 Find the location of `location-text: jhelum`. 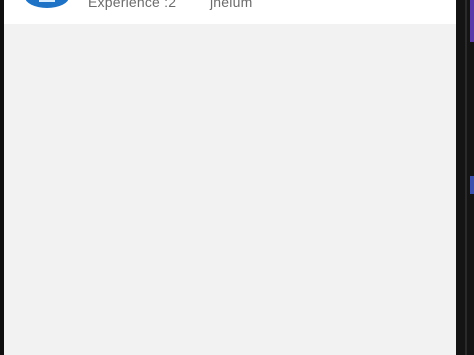

location-text: jhelum is located at coordinates (231, 5).